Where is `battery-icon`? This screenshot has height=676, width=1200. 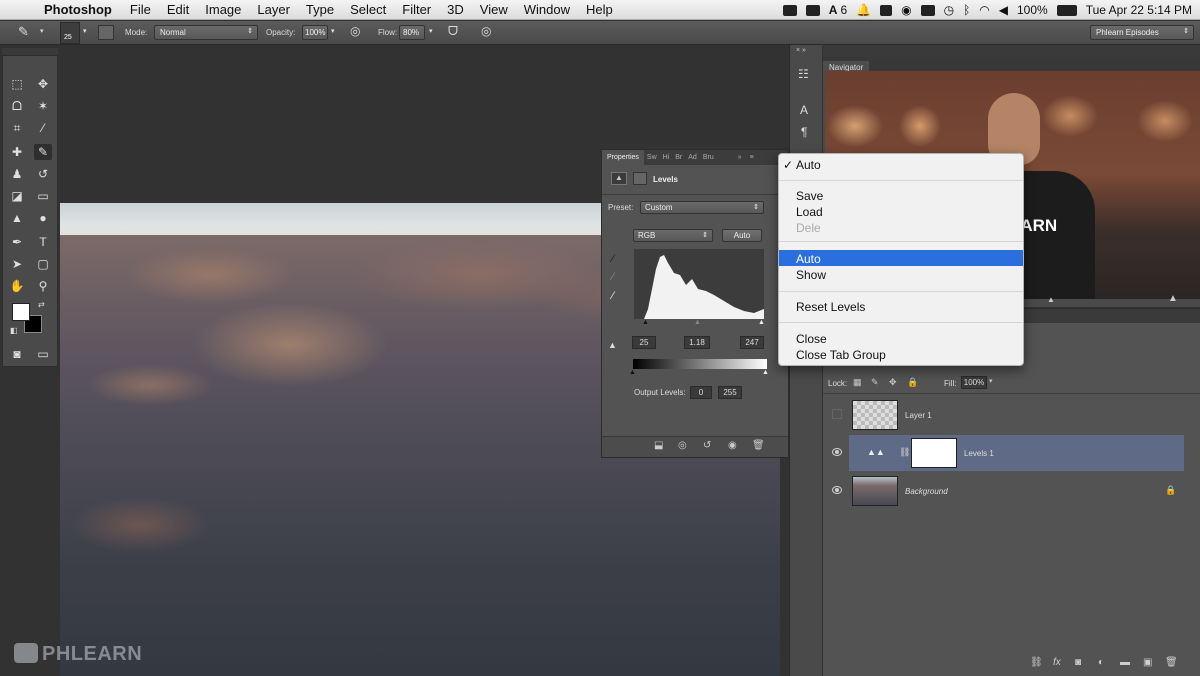 battery-icon is located at coordinates (1066, 10).